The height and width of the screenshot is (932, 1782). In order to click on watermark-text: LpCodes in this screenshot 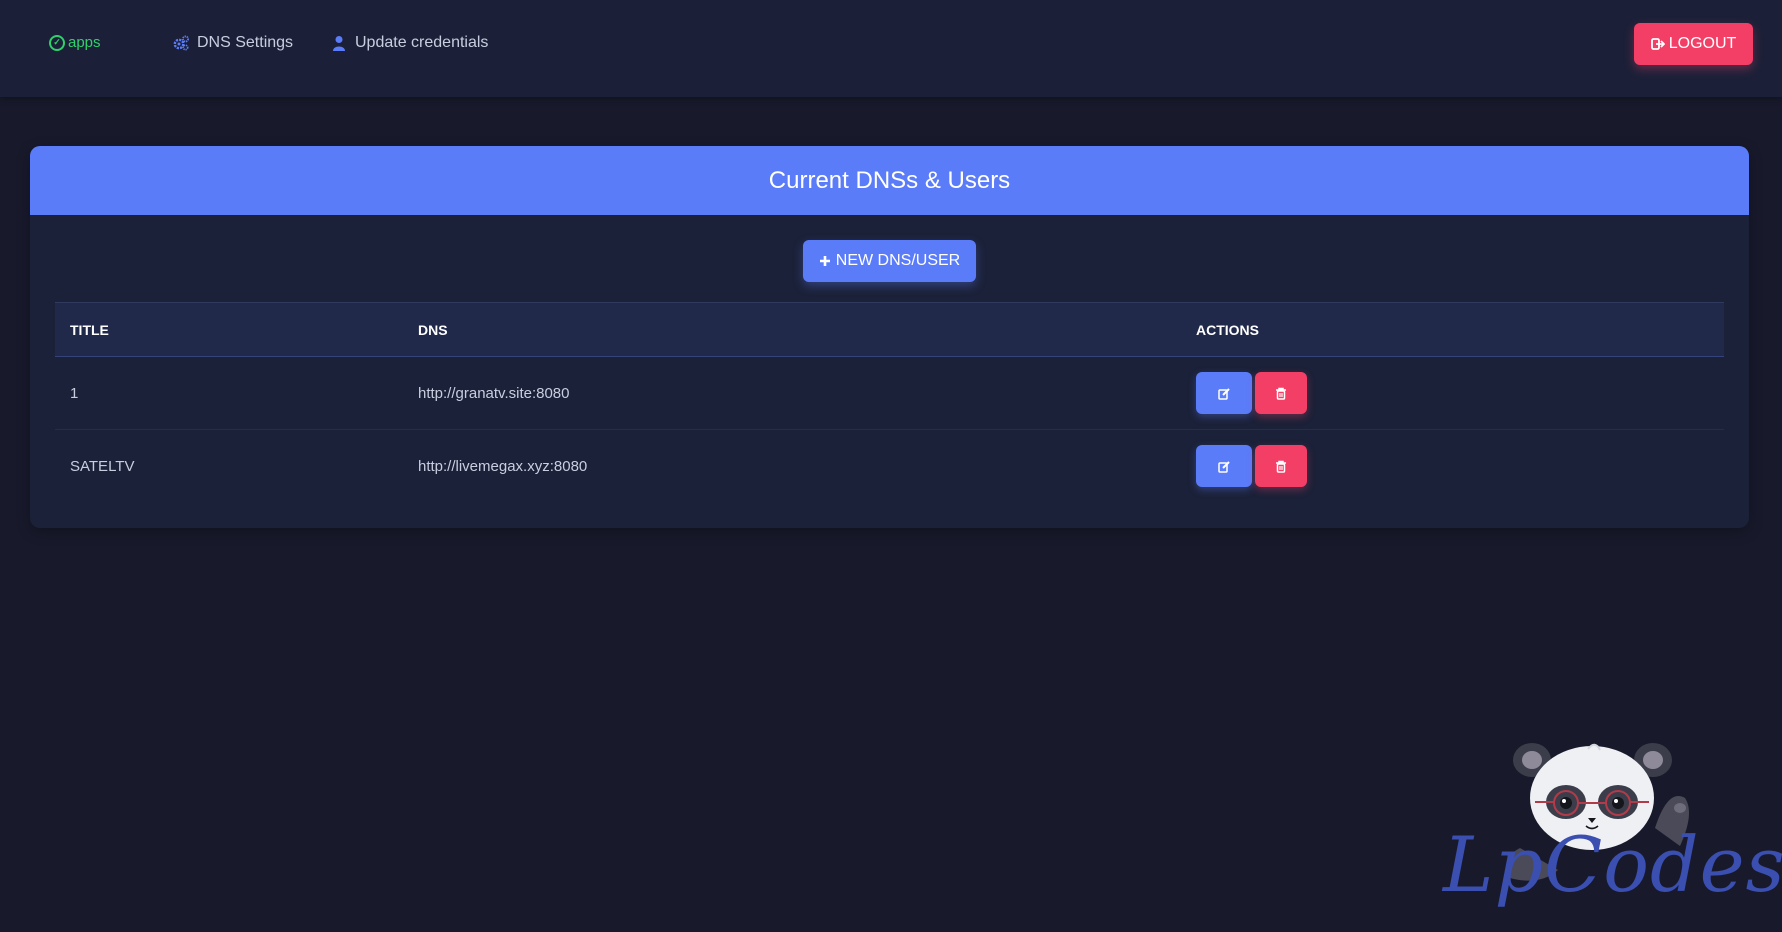, I will do `click(1612, 864)`.